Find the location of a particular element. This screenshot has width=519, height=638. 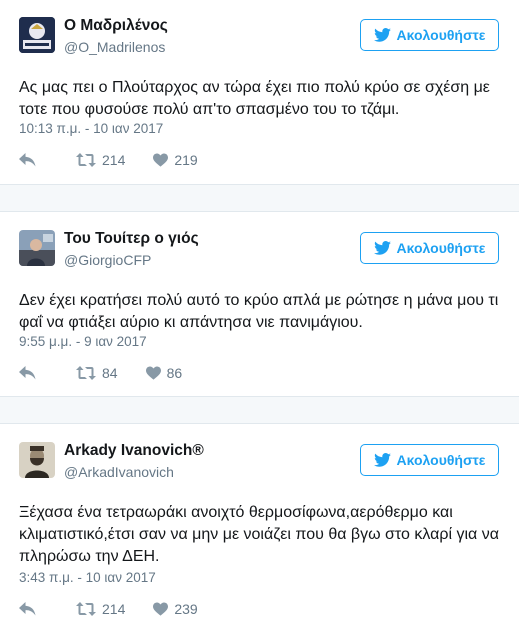

tweet-timestamp: 3:43 π.μ. - 10 ιαν 2017 is located at coordinates (87, 577).